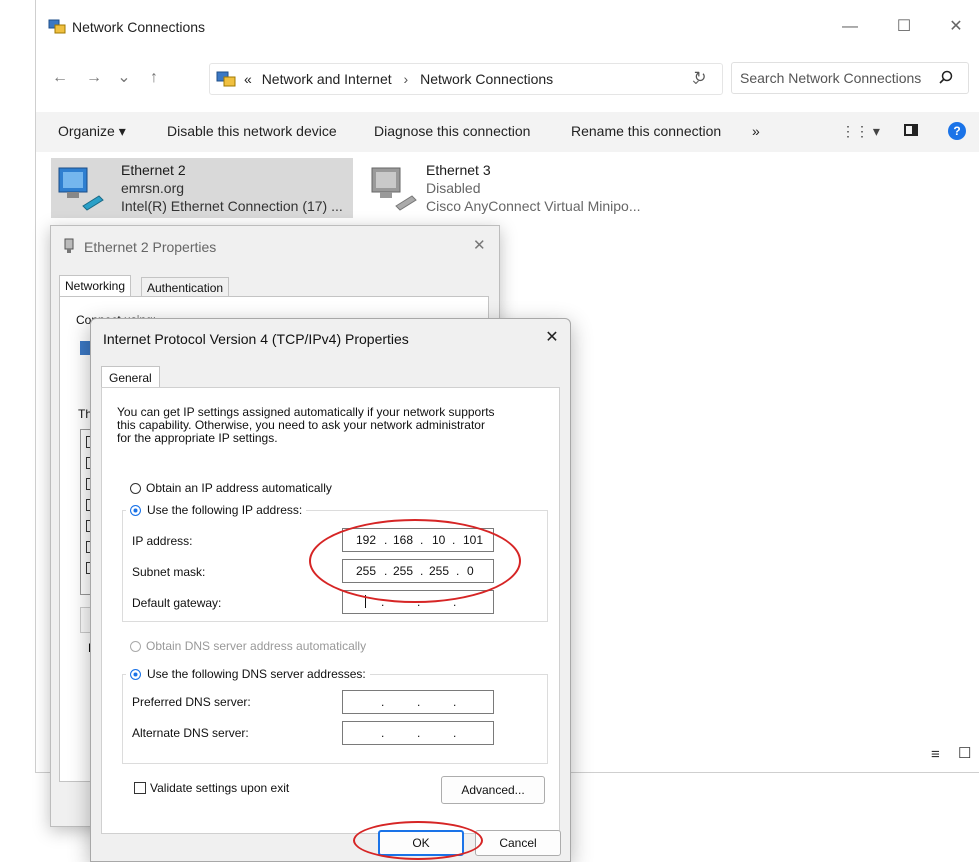 The image size is (979, 862). I want to click on network-connections-icon, so click(57, 26).